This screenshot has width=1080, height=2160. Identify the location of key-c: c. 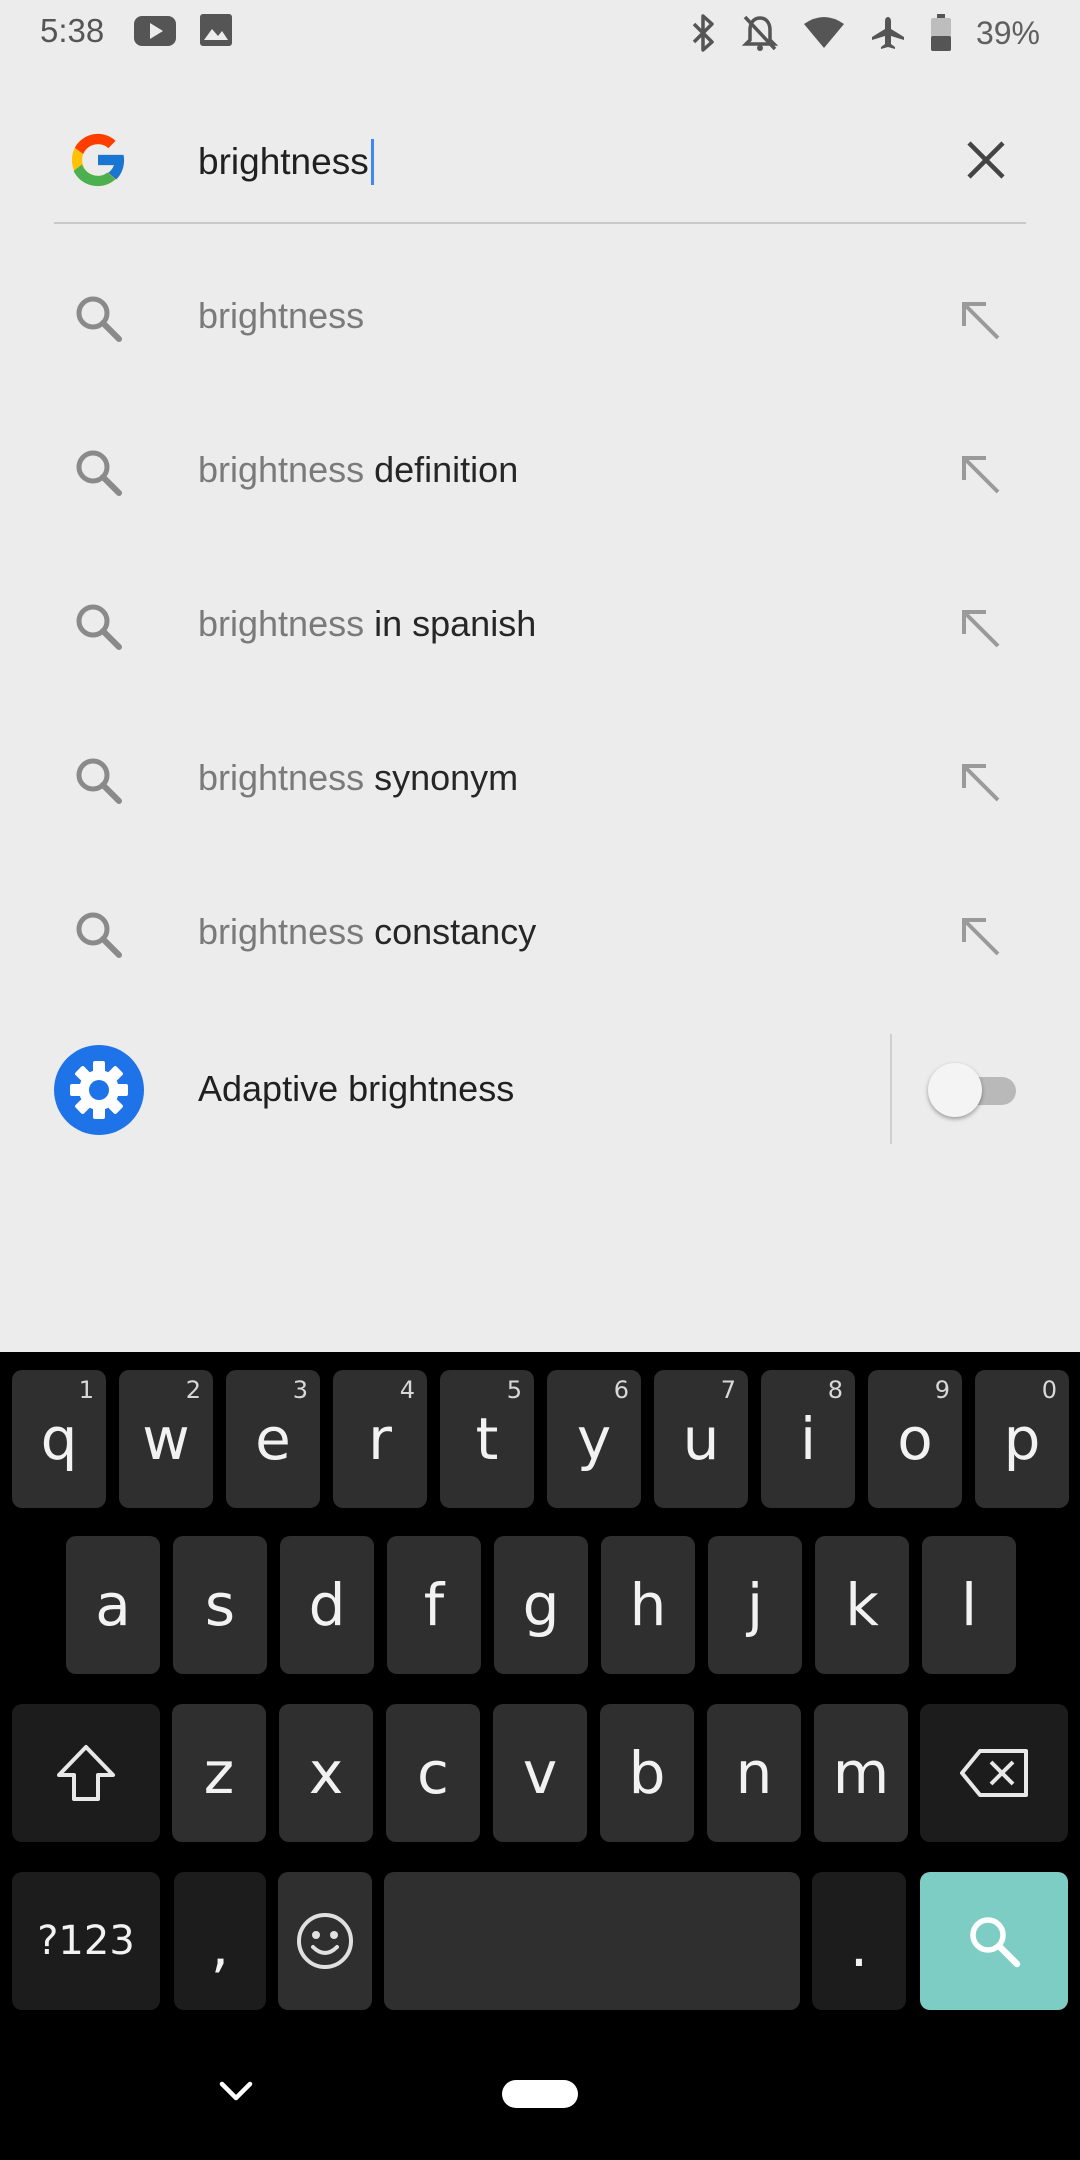
(433, 1773).